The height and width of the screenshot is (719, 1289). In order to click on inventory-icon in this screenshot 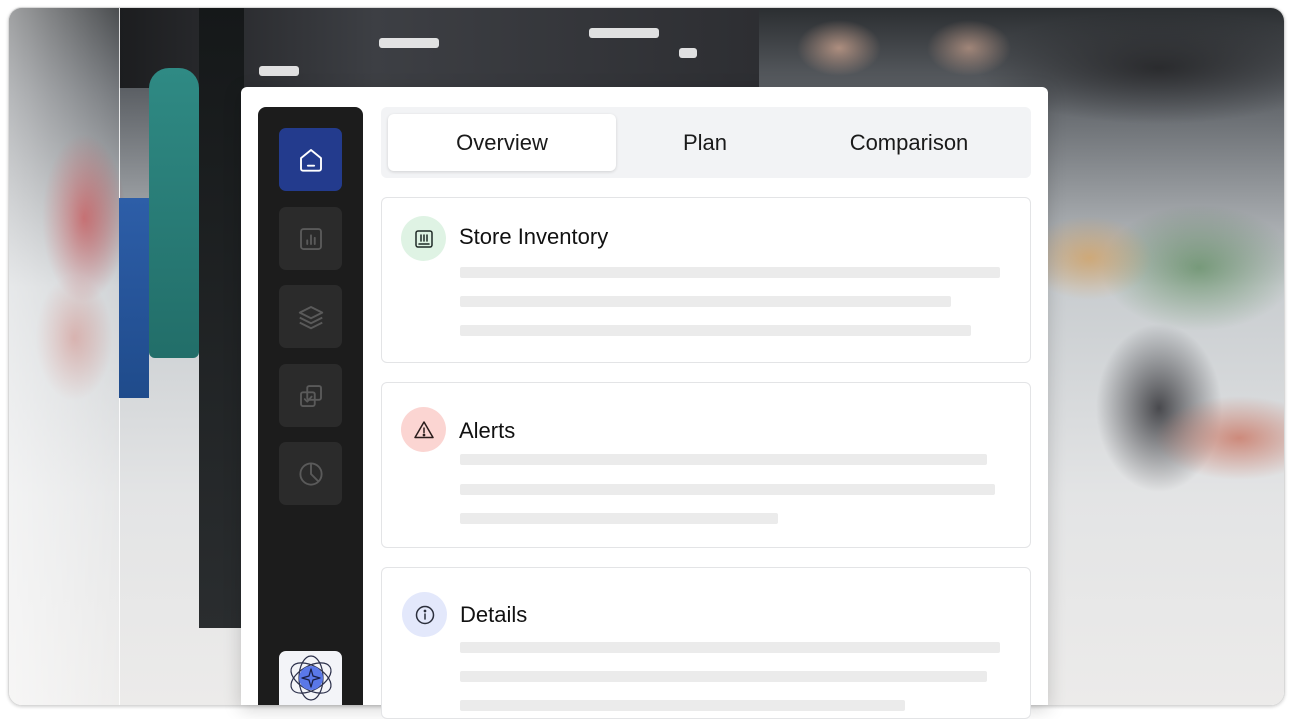, I will do `click(423, 238)`.